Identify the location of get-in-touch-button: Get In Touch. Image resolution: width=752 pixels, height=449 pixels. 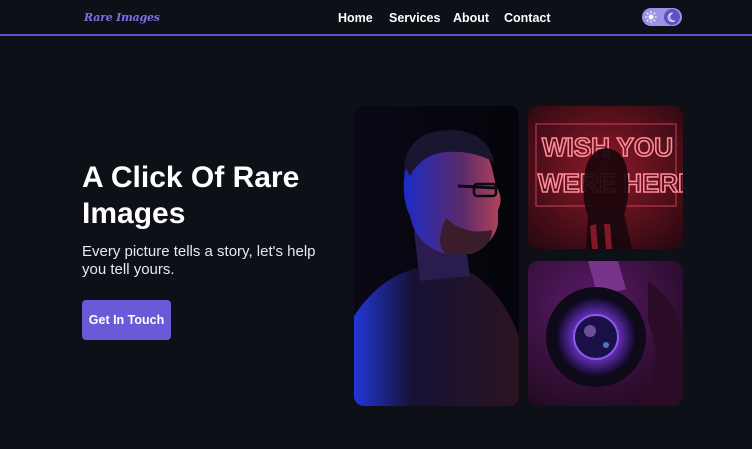
(126, 320).